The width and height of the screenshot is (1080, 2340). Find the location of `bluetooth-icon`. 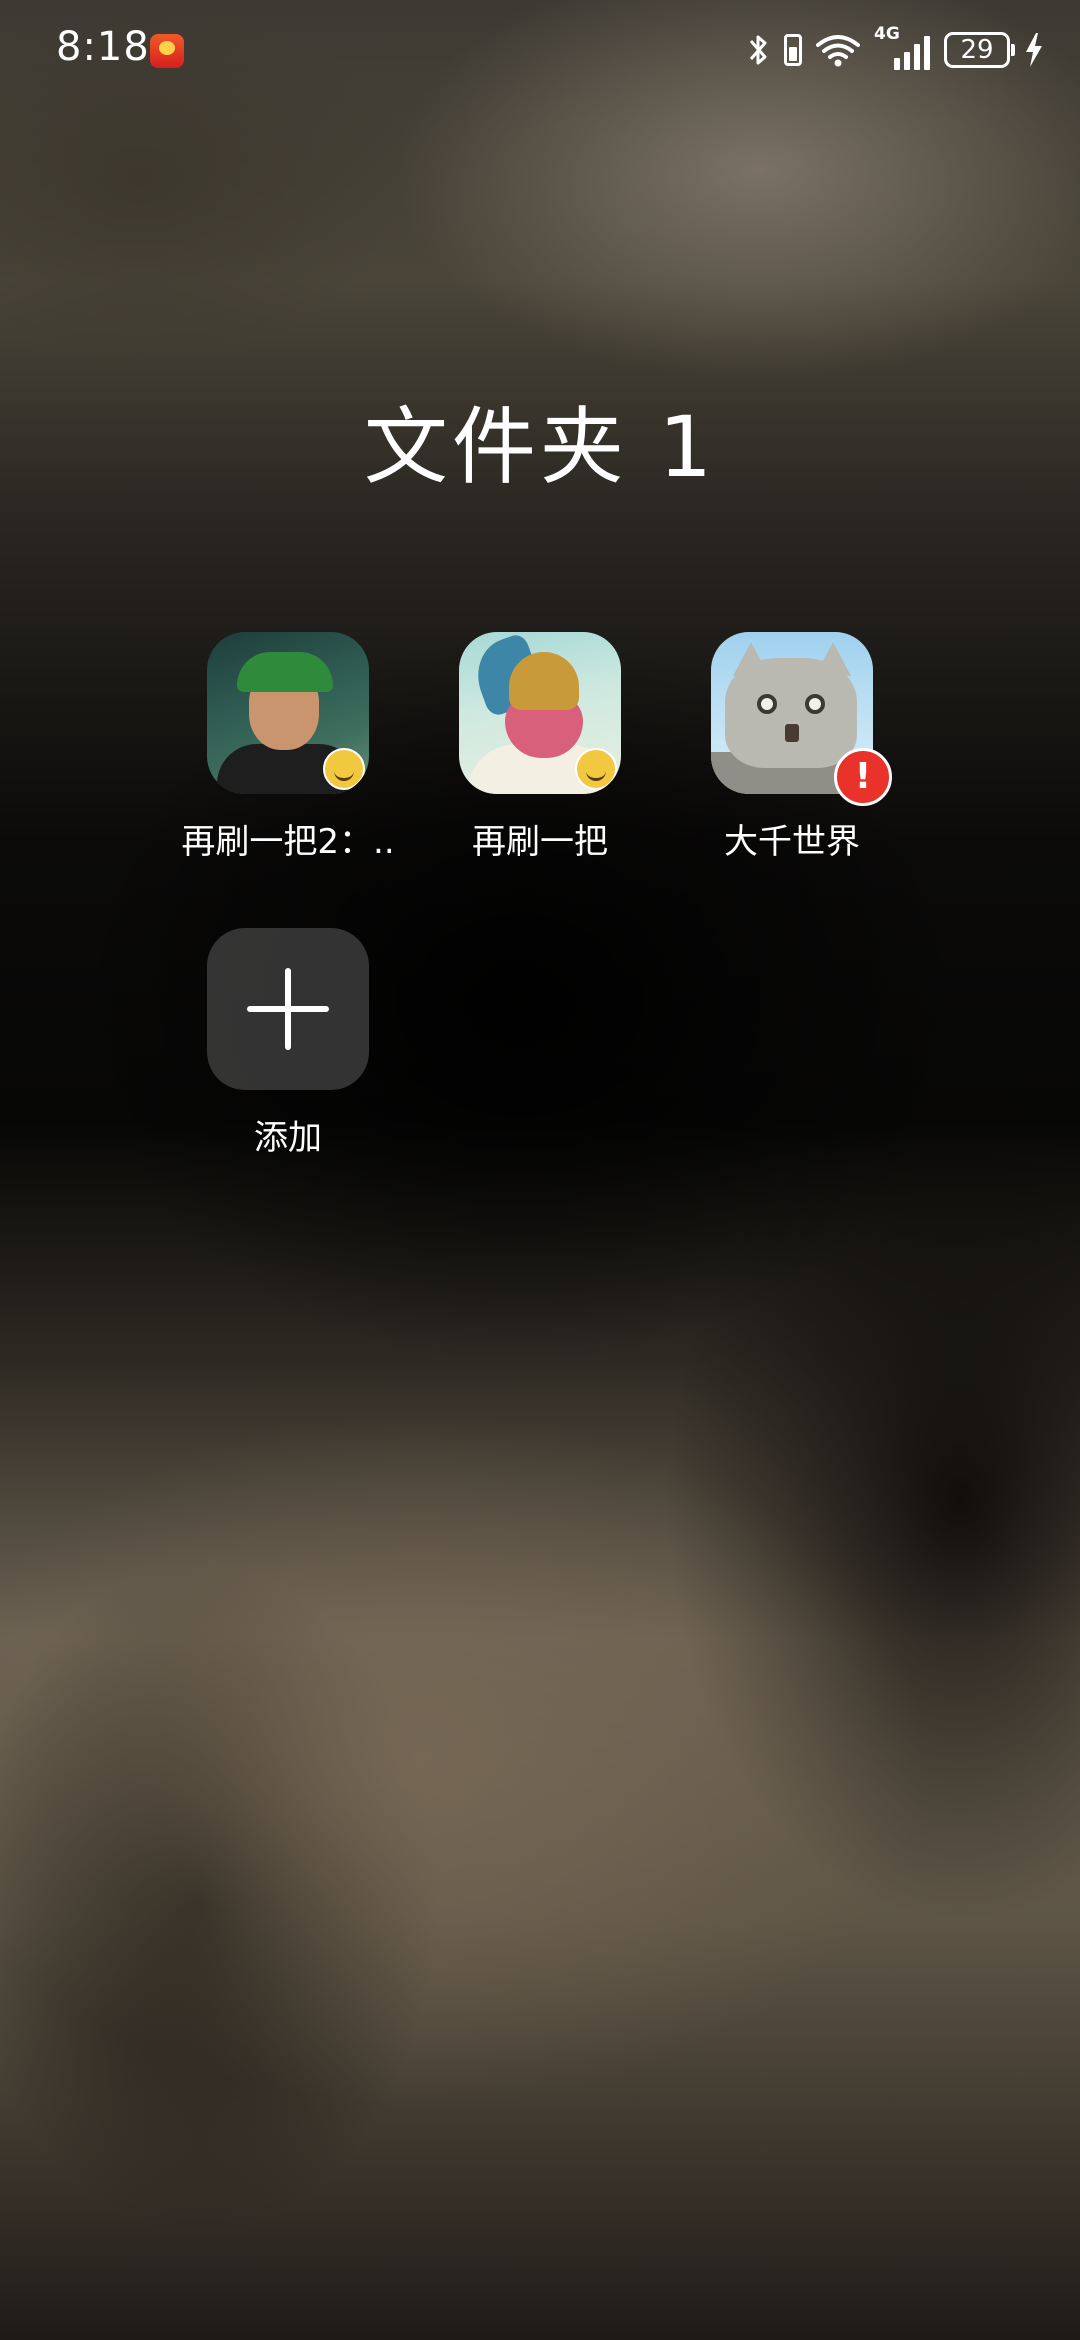

bluetooth-icon is located at coordinates (758, 50).